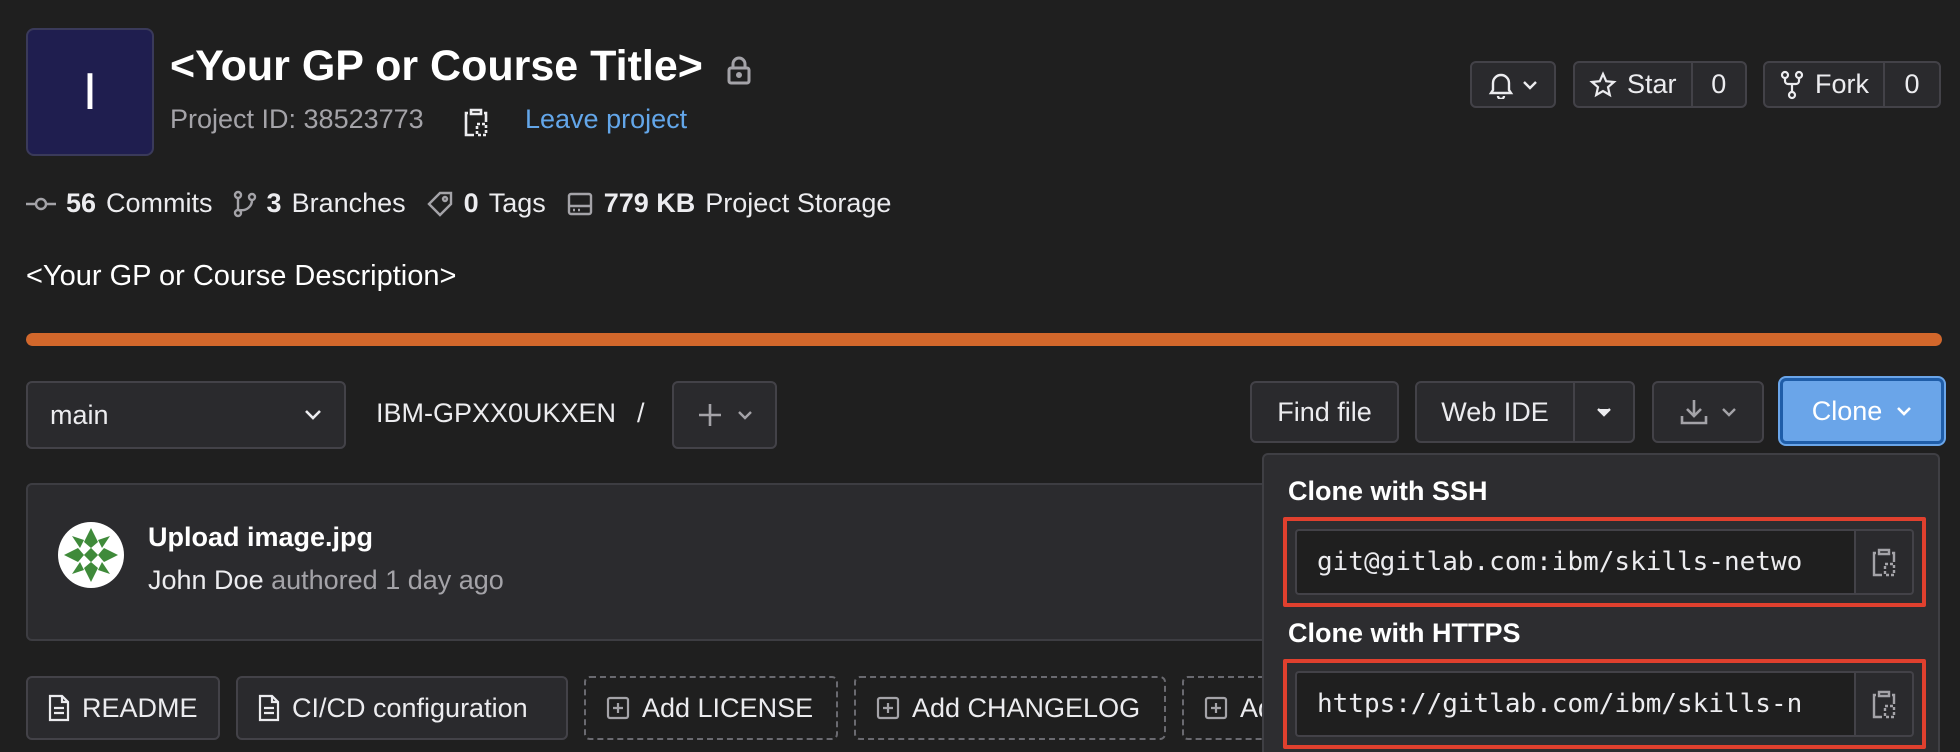 The height and width of the screenshot is (752, 1960). What do you see at coordinates (186, 415) in the screenshot?
I see `branch-selector: main` at bounding box center [186, 415].